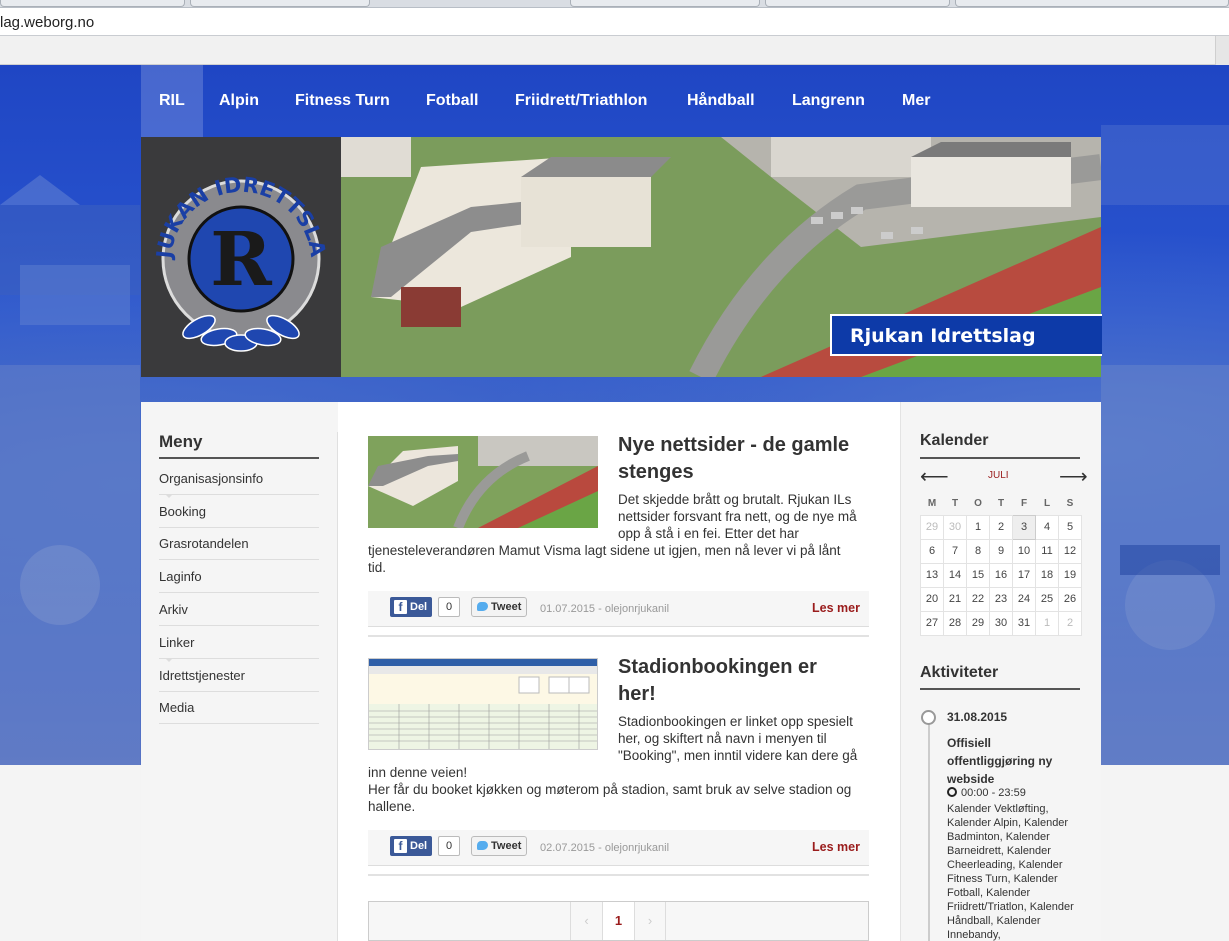  What do you see at coordinates (239, 576) in the screenshot?
I see `sidebar-item-laginfo: Laginfo` at bounding box center [239, 576].